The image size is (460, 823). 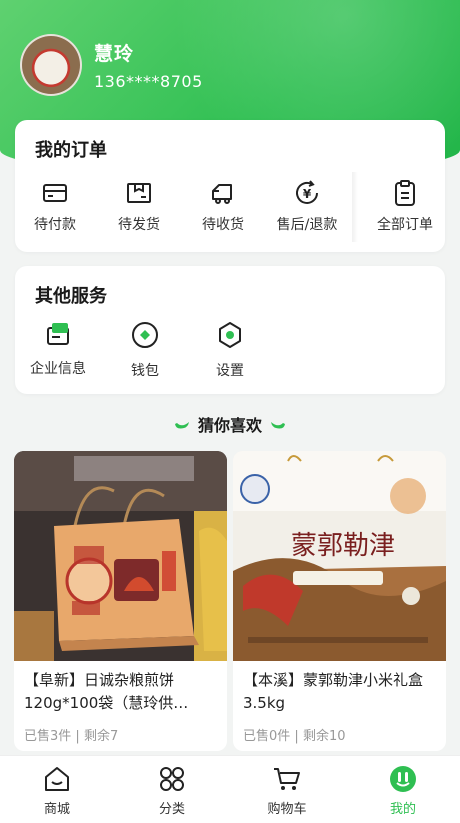 I want to click on product-meta: 已售3件 | 剩余7, so click(x=71, y=734).